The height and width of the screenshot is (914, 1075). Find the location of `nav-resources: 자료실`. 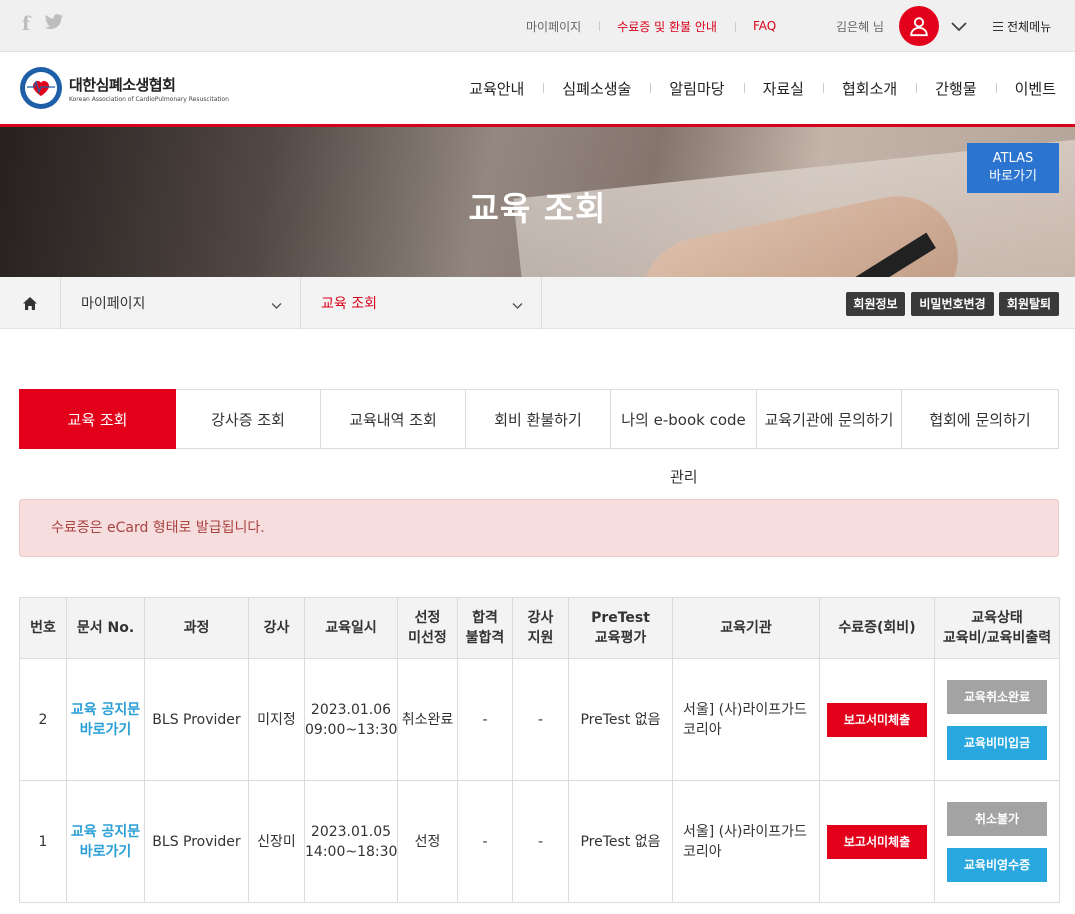

nav-resources: 자료실 is located at coordinates (783, 88).